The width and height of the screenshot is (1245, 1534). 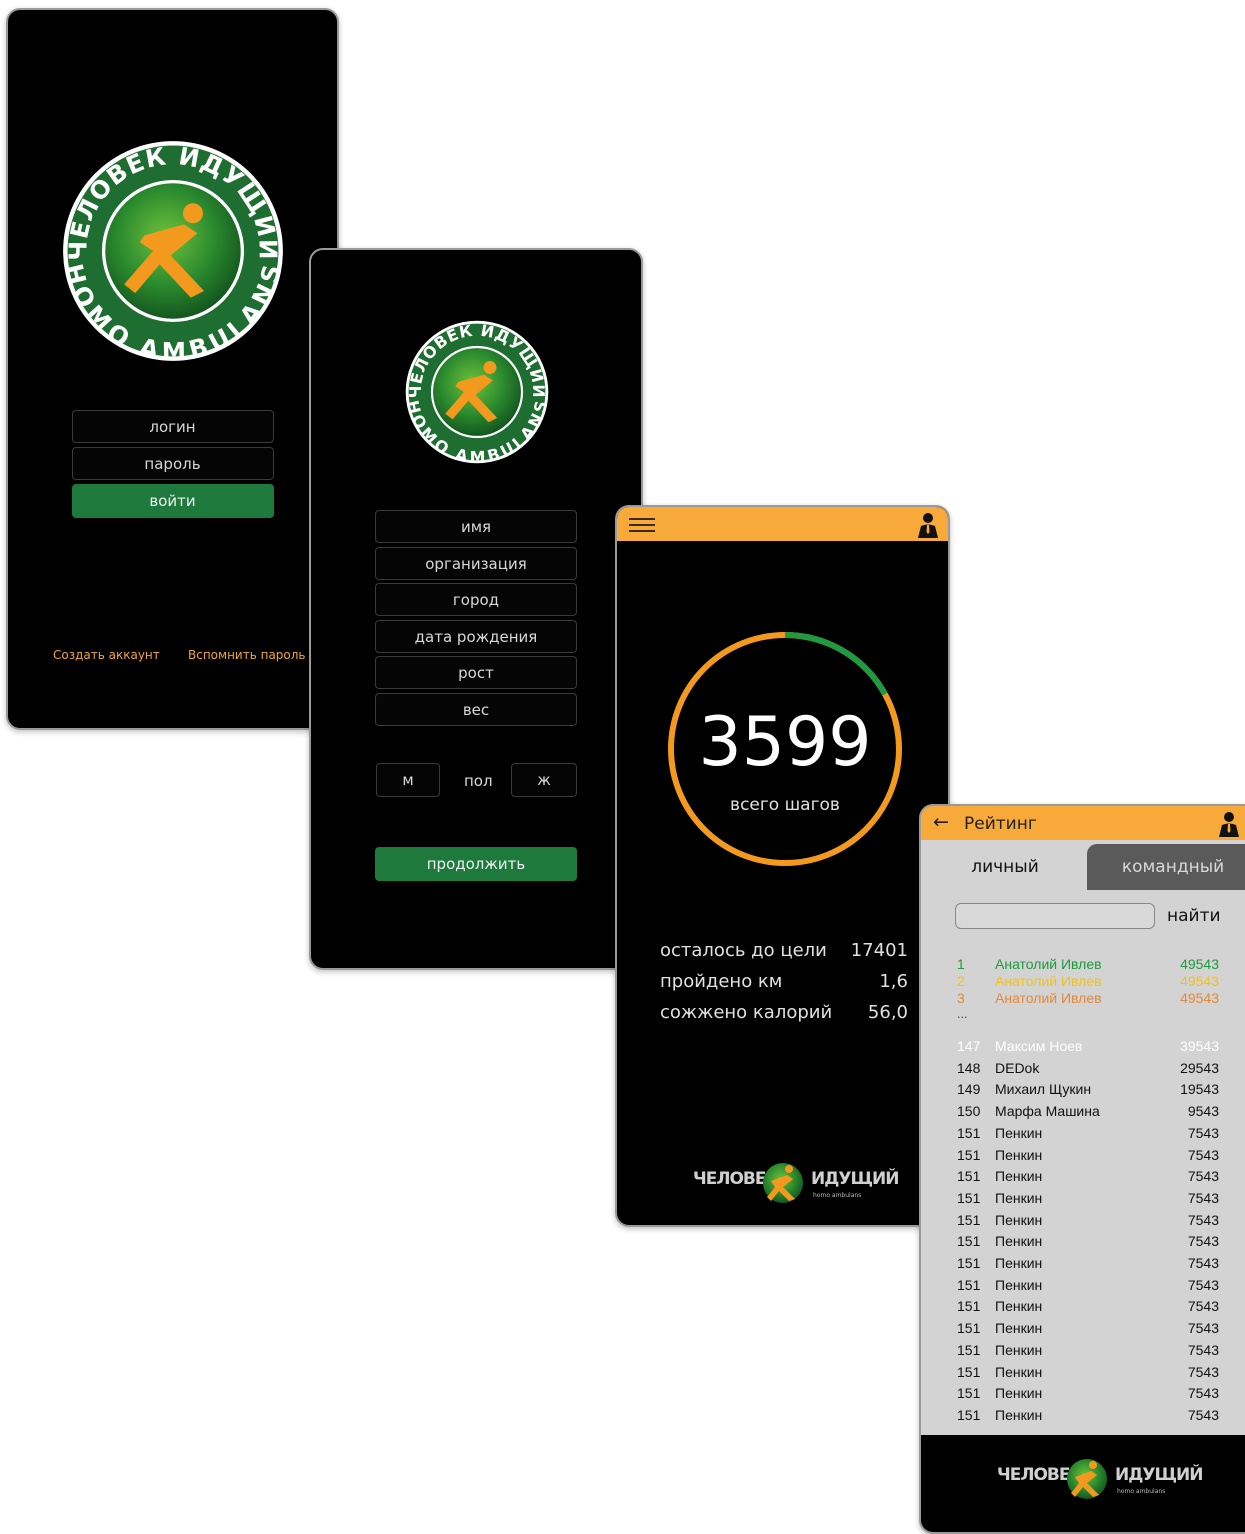 I want to click on stat-row-remaining: осталось до цели 17401, so click(x=784, y=950).